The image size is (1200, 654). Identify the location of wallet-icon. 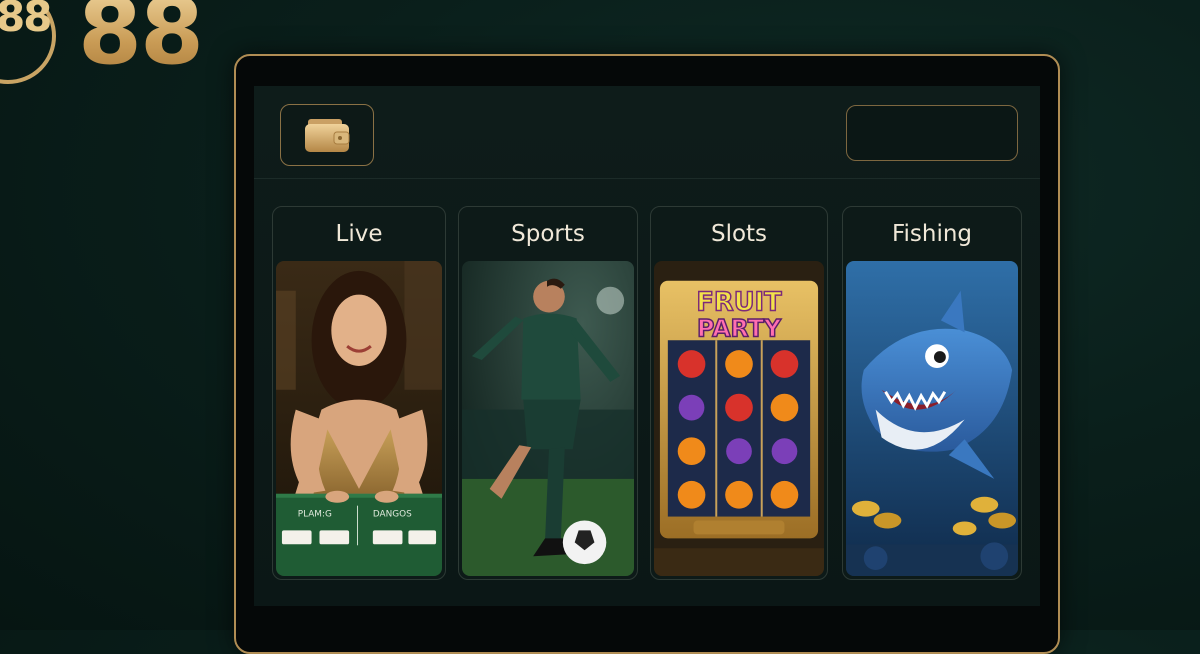
(327, 135).